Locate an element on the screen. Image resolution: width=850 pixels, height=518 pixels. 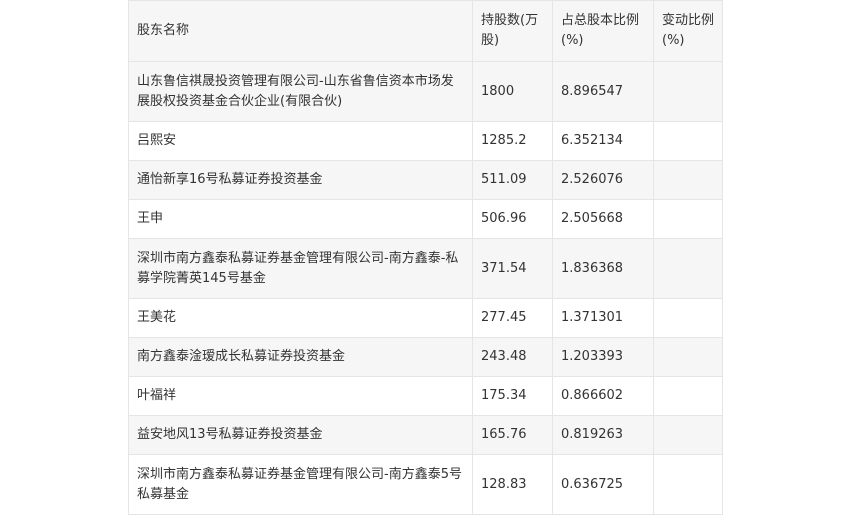
table-row: 益安地风13号私募证券投资基金 165.76 0.819263 is located at coordinates (425, 435).